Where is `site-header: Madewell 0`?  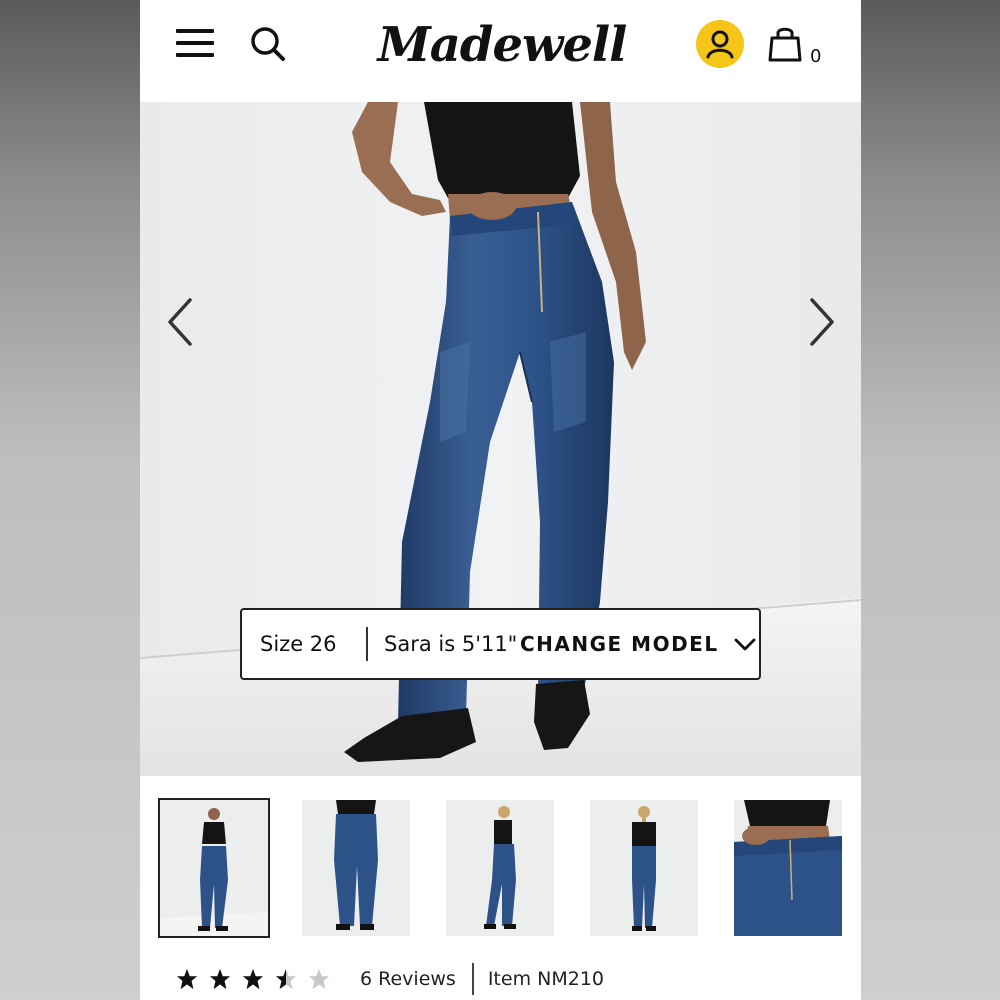
site-header: Madewell 0 is located at coordinates (500, 51).